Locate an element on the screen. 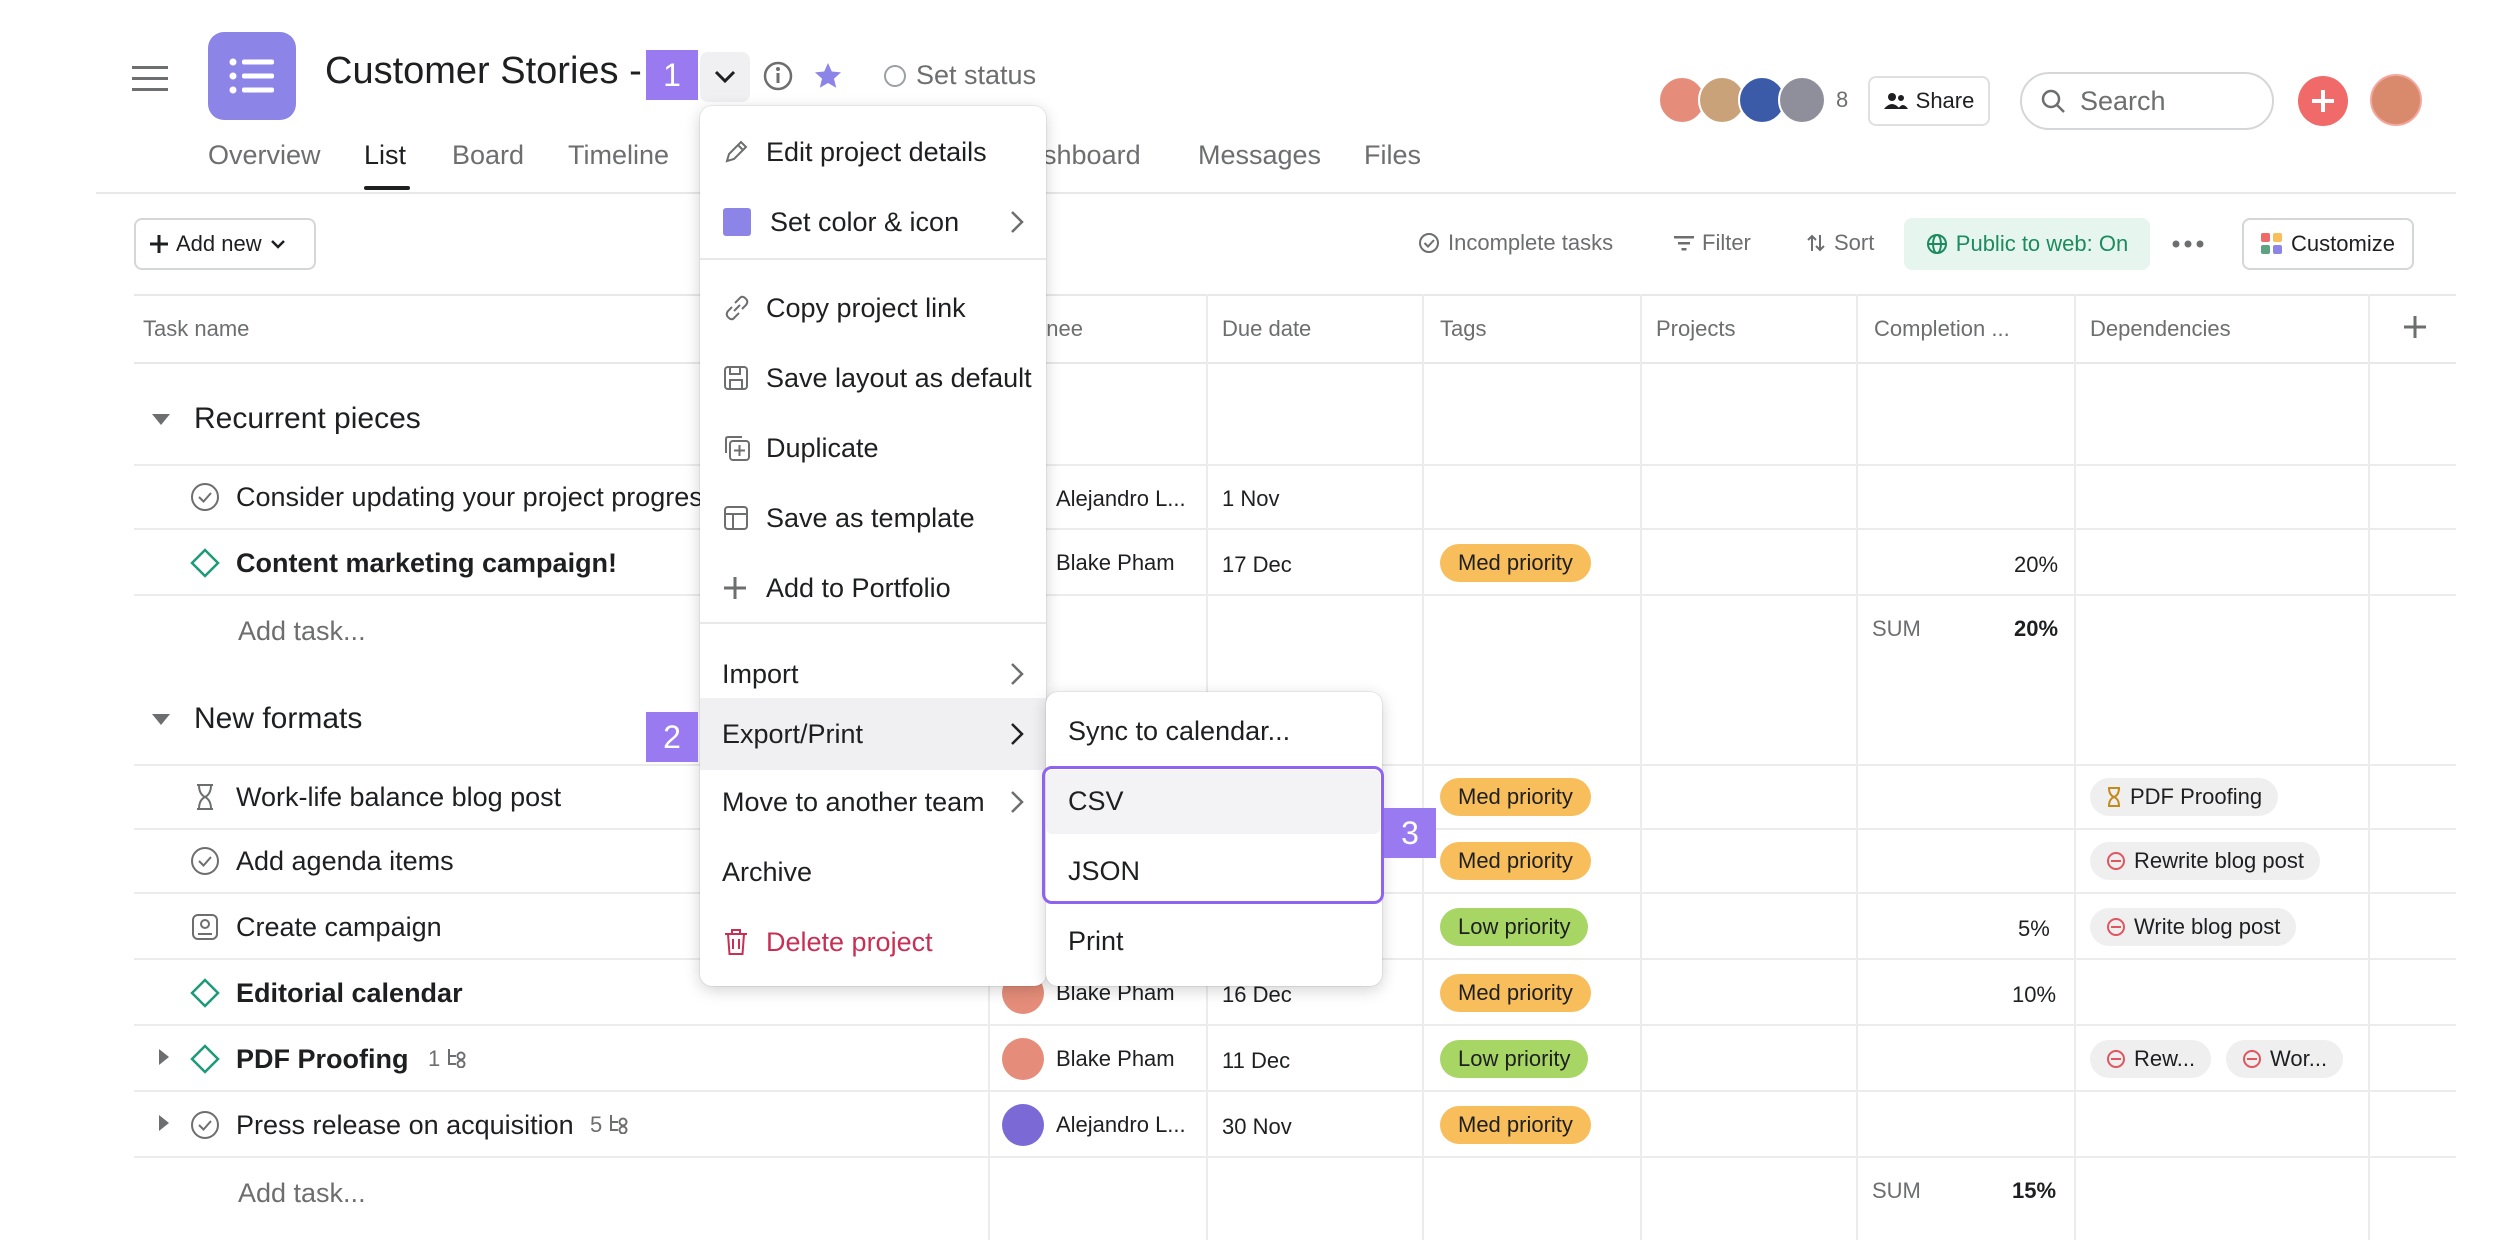  dependency-chip: Write blog post is located at coordinates (2193, 927).